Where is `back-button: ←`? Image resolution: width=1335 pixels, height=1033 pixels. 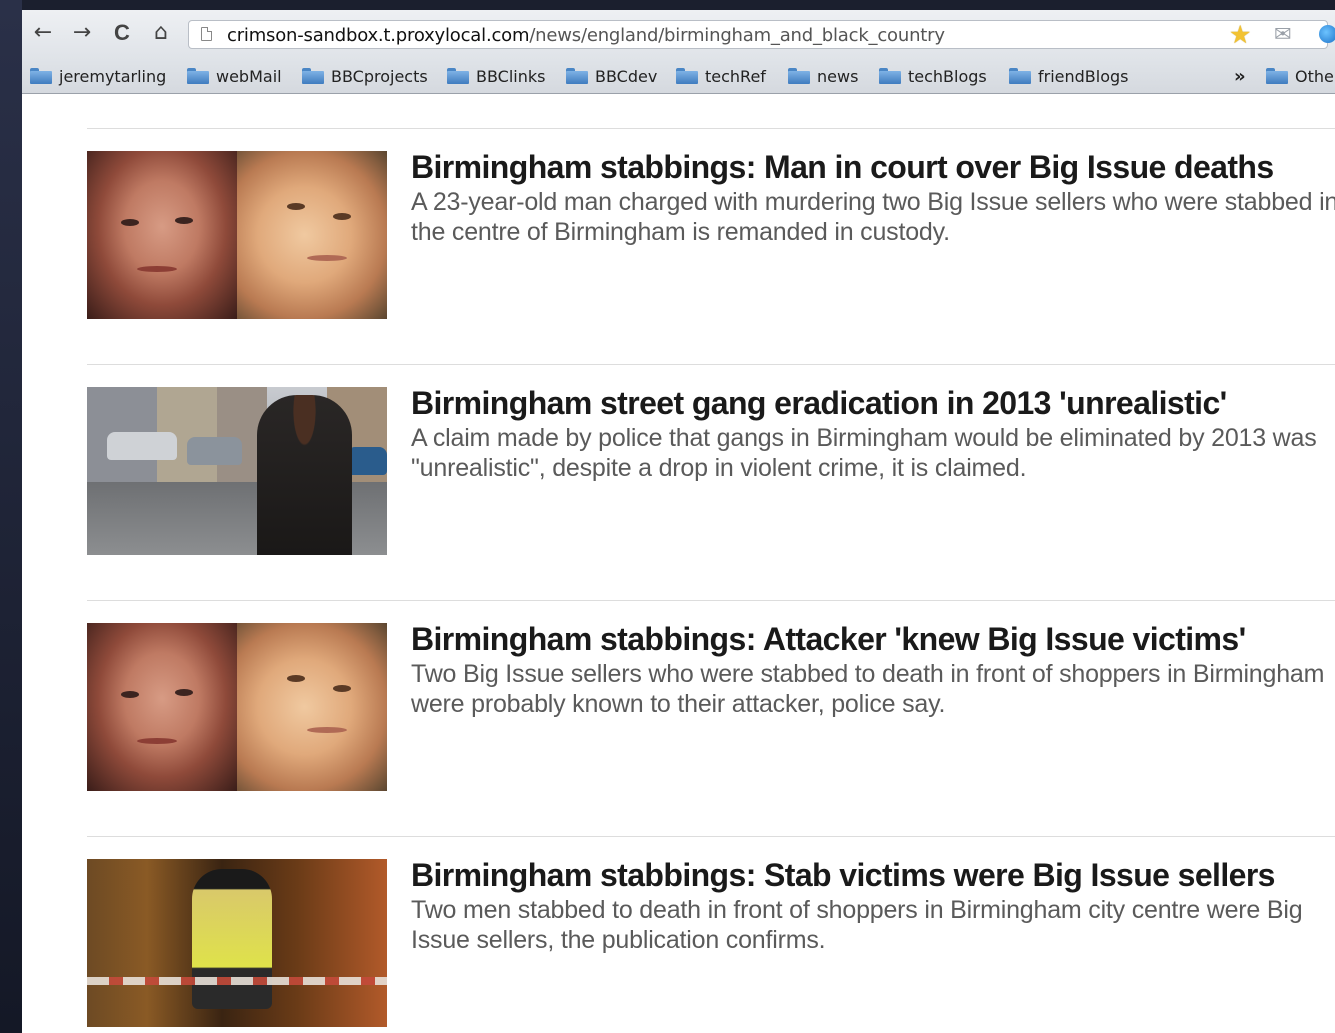 back-button: ← is located at coordinates (43, 33).